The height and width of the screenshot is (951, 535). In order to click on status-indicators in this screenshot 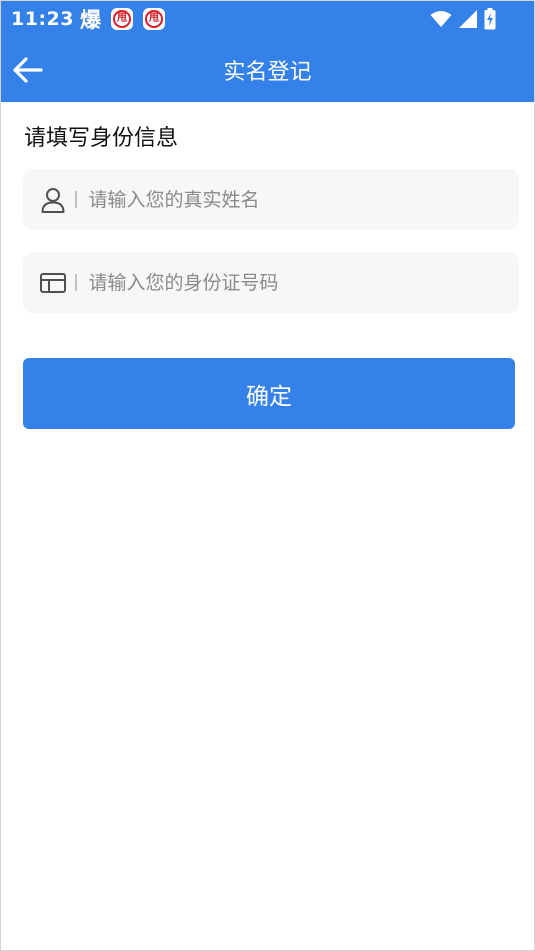, I will do `click(463, 19)`.